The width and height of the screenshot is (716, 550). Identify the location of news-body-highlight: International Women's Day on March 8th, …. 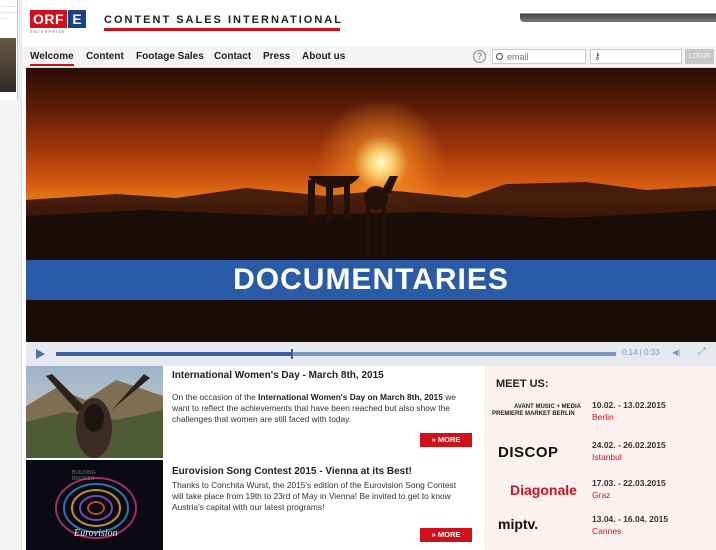
(350, 397).